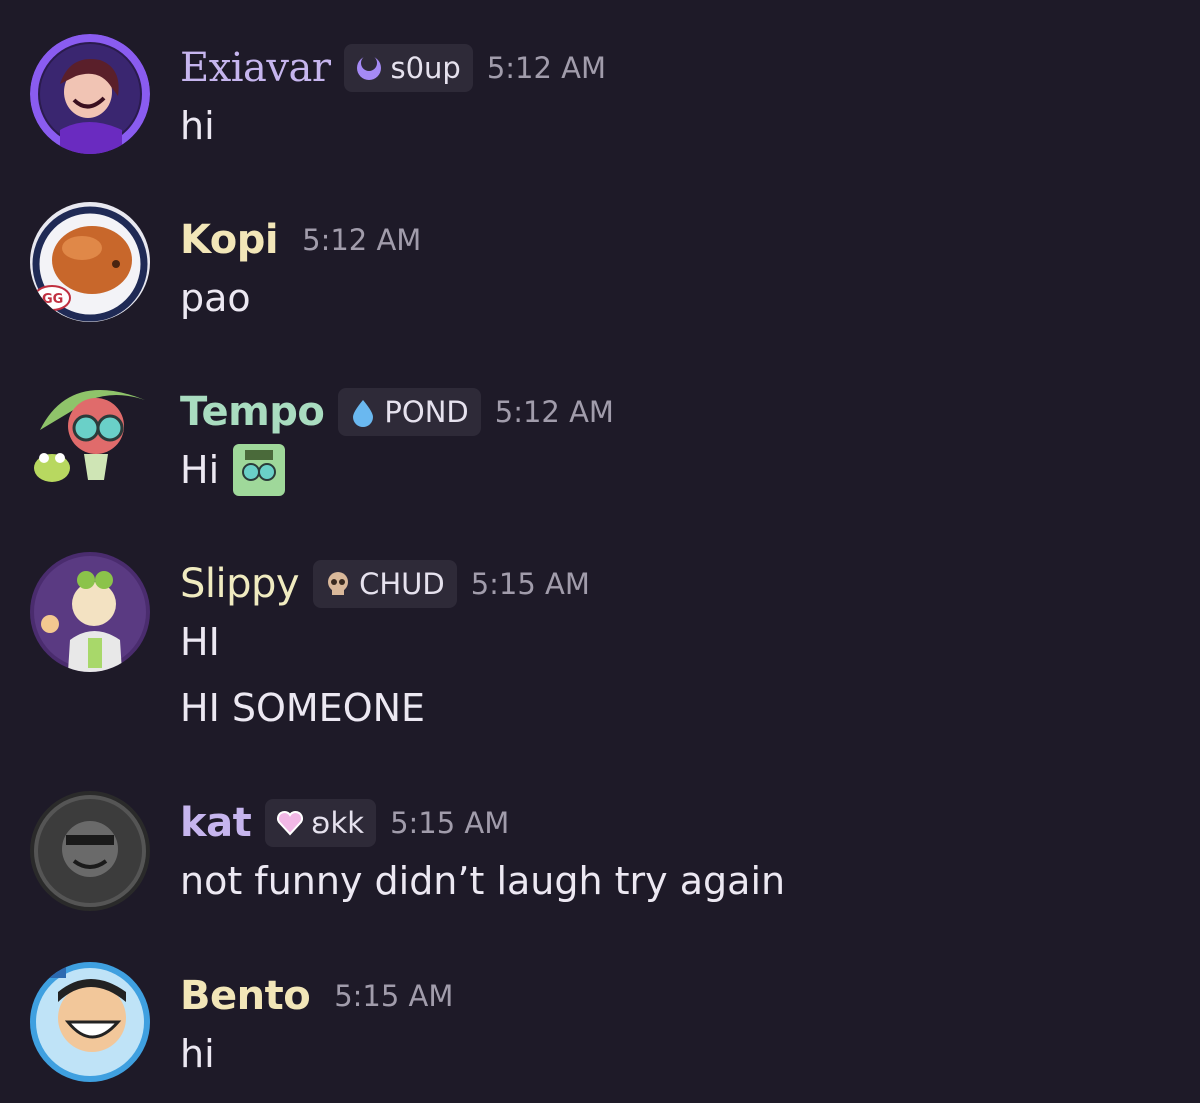 This screenshot has width=1200, height=1103. I want to click on purple-portrait-avatar-icon, so click(90, 94).